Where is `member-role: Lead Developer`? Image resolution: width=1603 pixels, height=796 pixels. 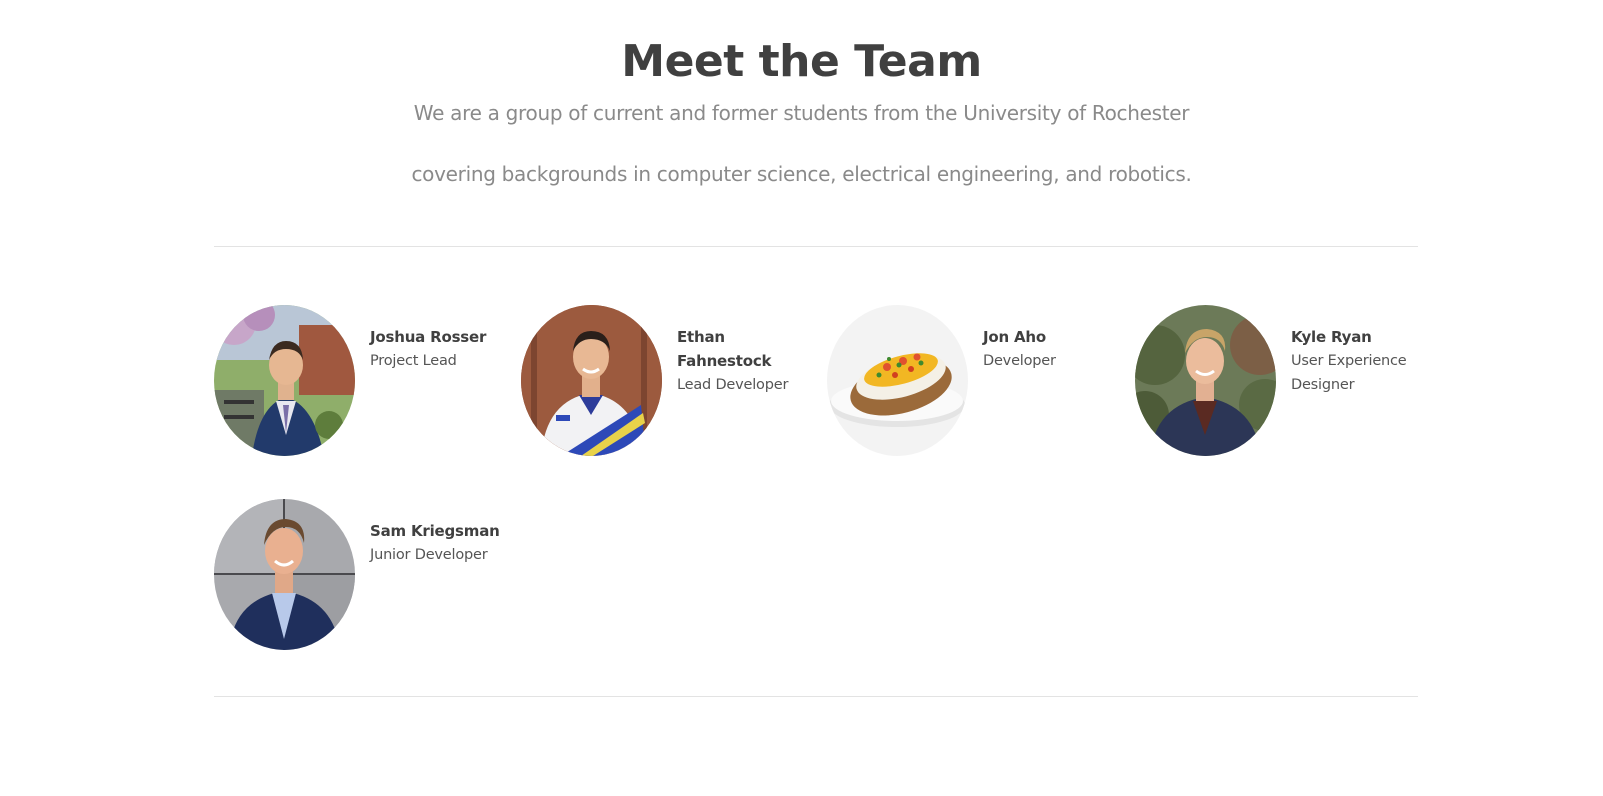
member-role: Lead Developer is located at coordinates (733, 385).